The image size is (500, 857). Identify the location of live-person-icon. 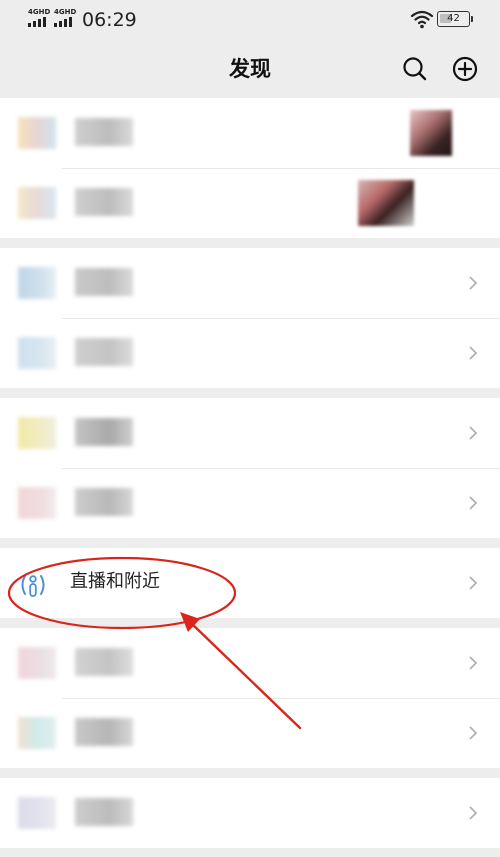
(33, 586).